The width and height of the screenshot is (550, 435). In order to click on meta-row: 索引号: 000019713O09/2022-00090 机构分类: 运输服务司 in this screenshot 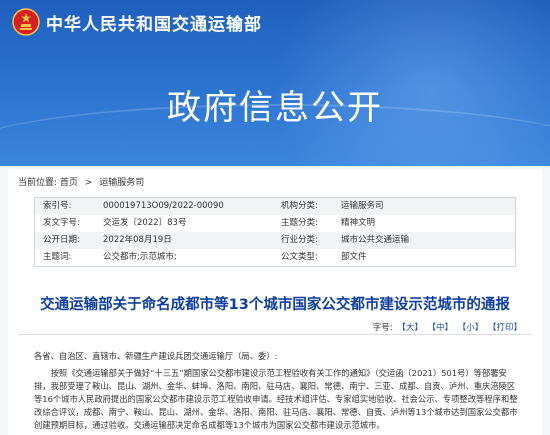, I will do `click(275, 206)`.